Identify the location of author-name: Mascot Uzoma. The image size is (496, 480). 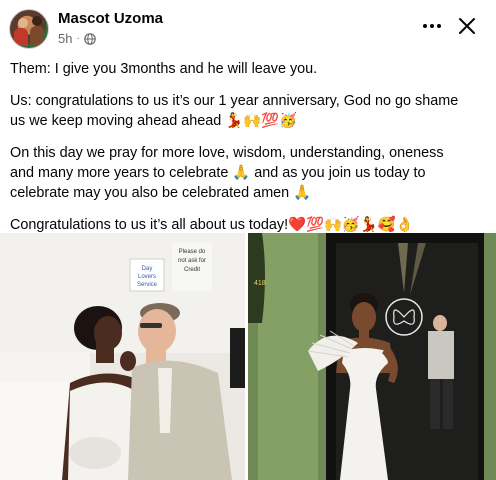
(110, 18).